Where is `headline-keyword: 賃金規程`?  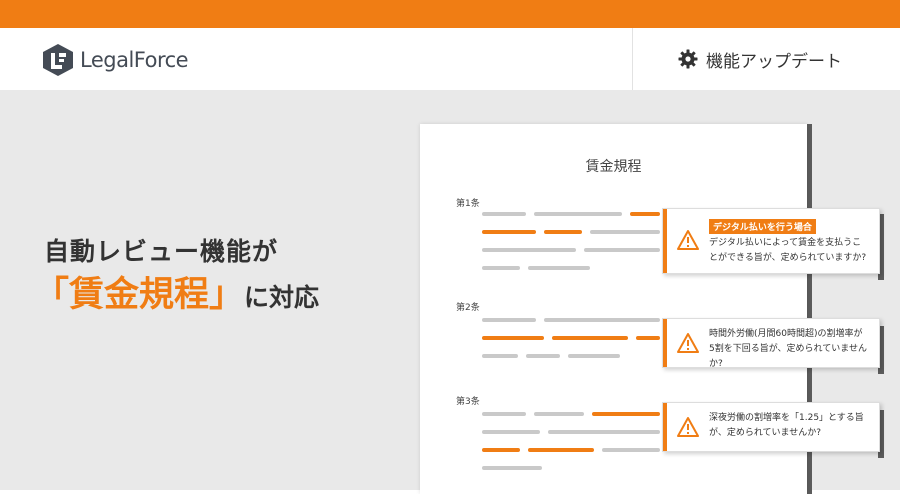 headline-keyword: 賃金規程 is located at coordinates (139, 295).